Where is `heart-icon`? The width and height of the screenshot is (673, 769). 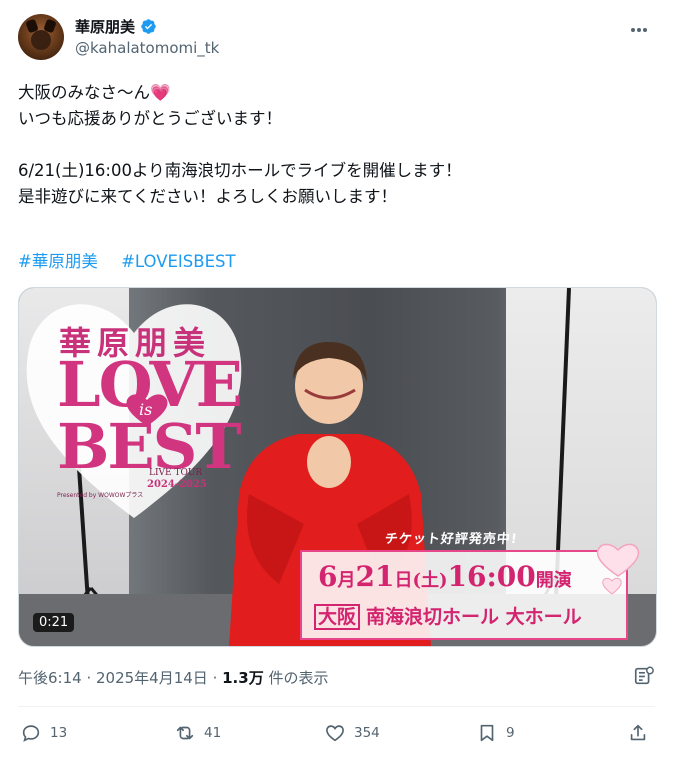 heart-icon is located at coordinates (335, 733).